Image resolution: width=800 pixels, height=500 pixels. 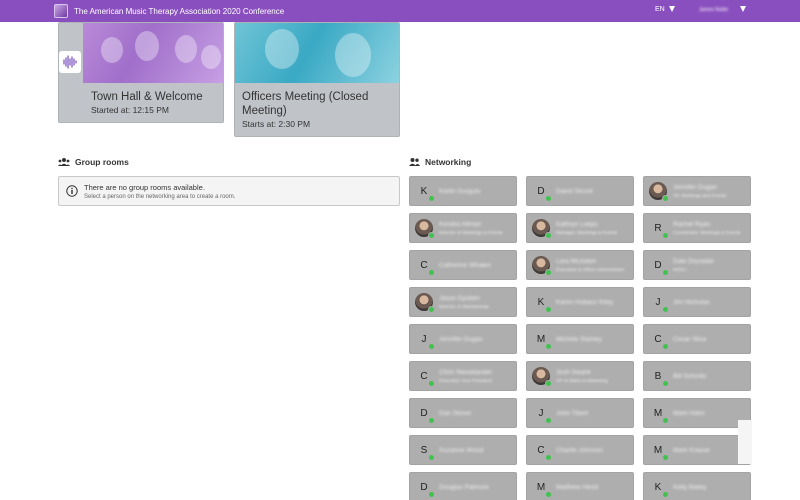 I want to click on person-card: B Bill Schmitz, so click(x=697, y=376).